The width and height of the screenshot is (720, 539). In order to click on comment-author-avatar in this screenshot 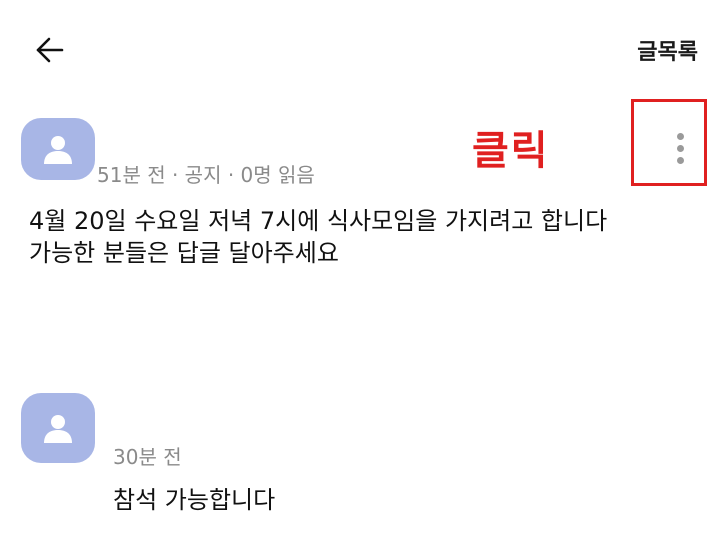, I will do `click(58, 428)`.